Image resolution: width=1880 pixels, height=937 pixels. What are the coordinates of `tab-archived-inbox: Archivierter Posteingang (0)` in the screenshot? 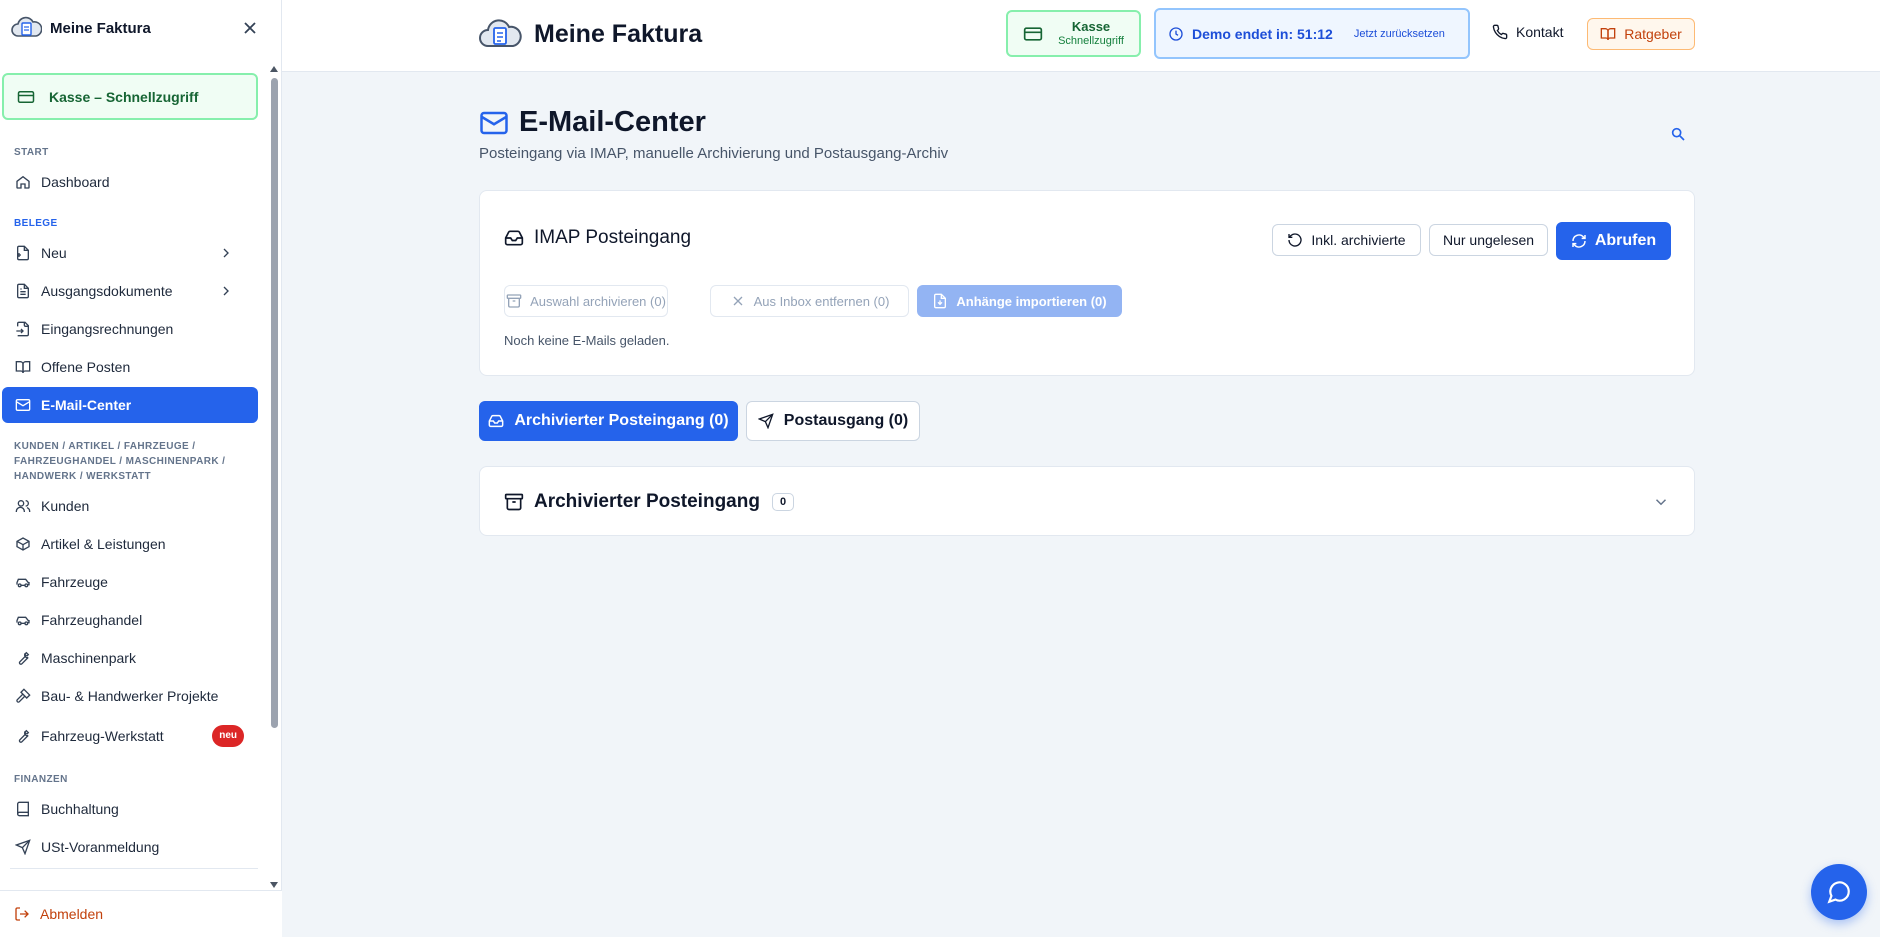 It's located at (608, 421).